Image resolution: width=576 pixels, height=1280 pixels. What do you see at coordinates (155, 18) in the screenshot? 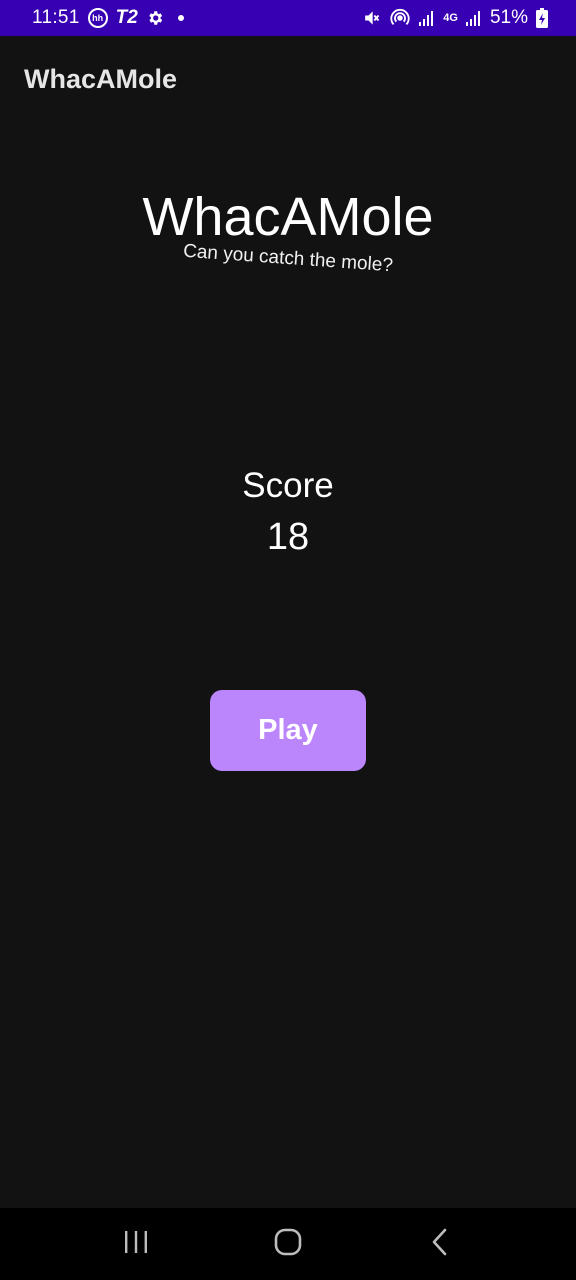
I see `gear-icon` at bounding box center [155, 18].